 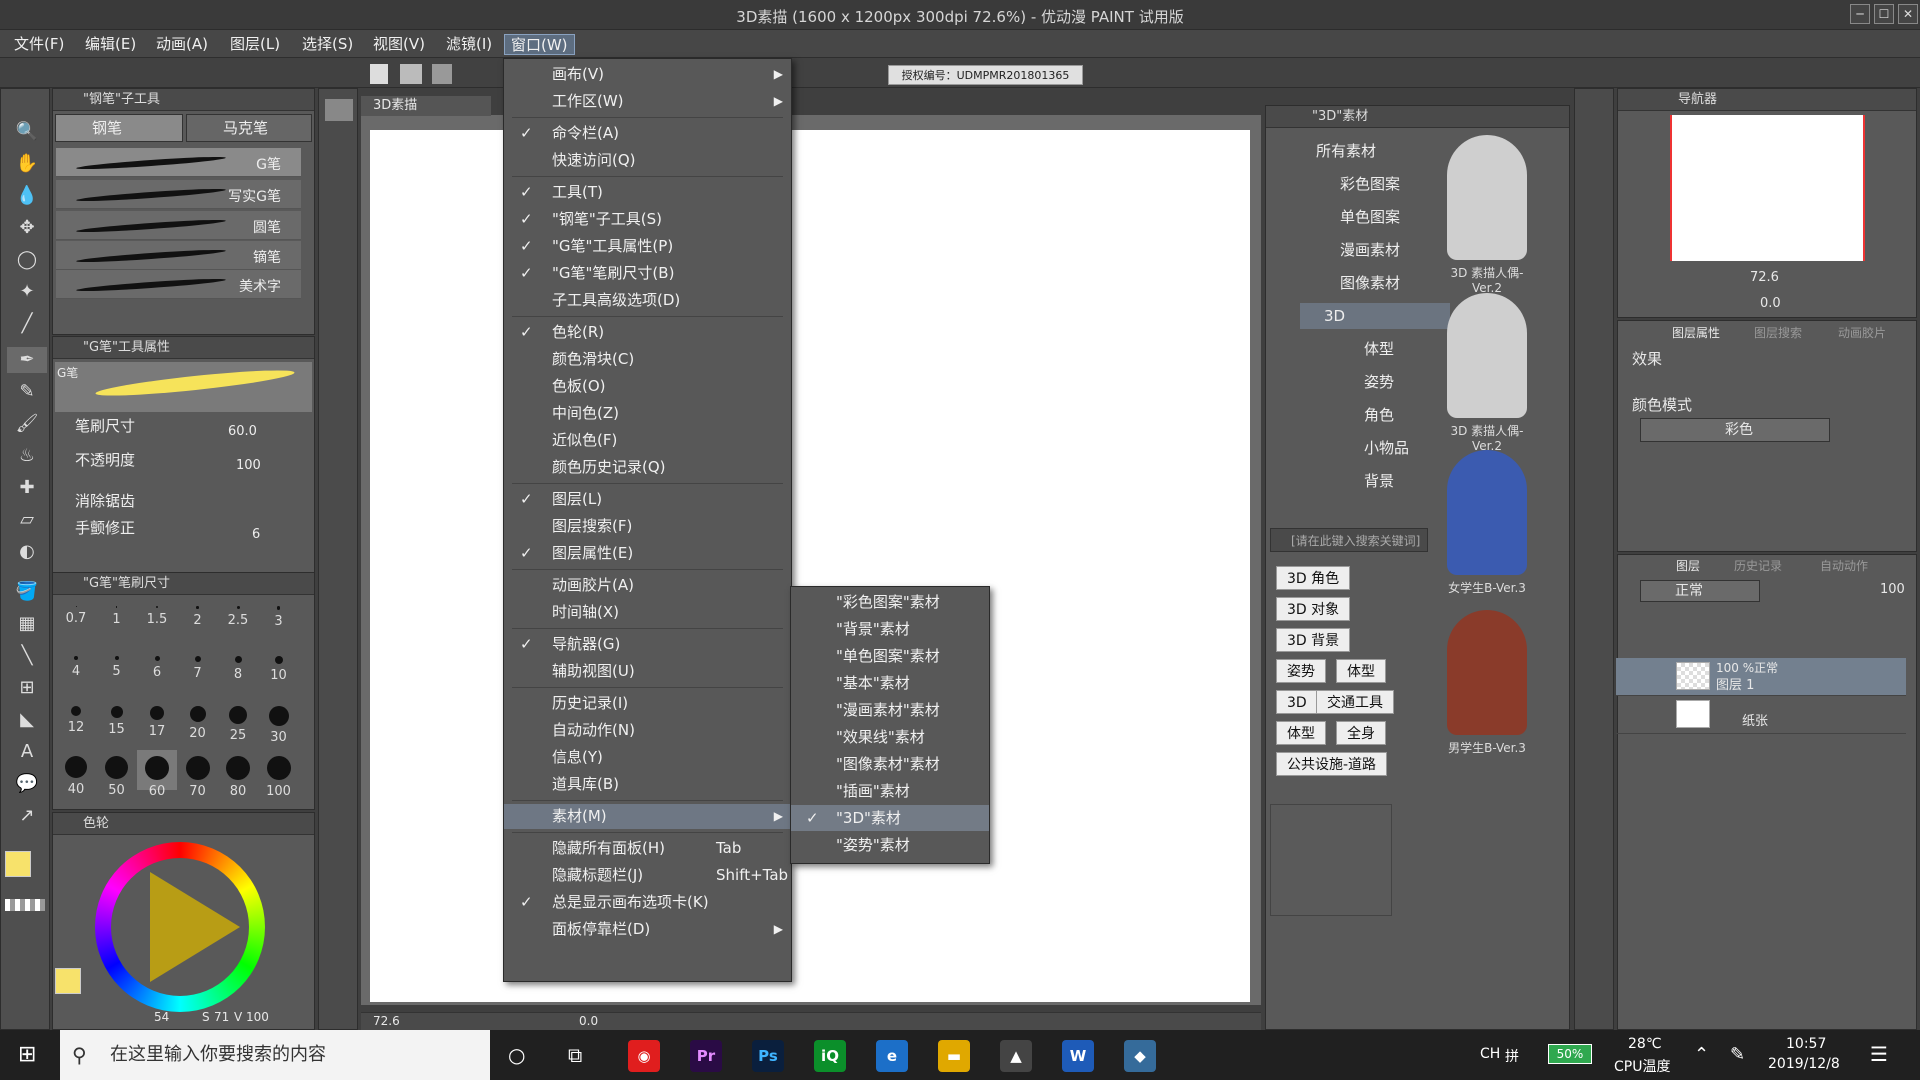 What do you see at coordinates (1383, 283) in the screenshot?
I see `material-tree-item: 图像素材` at bounding box center [1383, 283].